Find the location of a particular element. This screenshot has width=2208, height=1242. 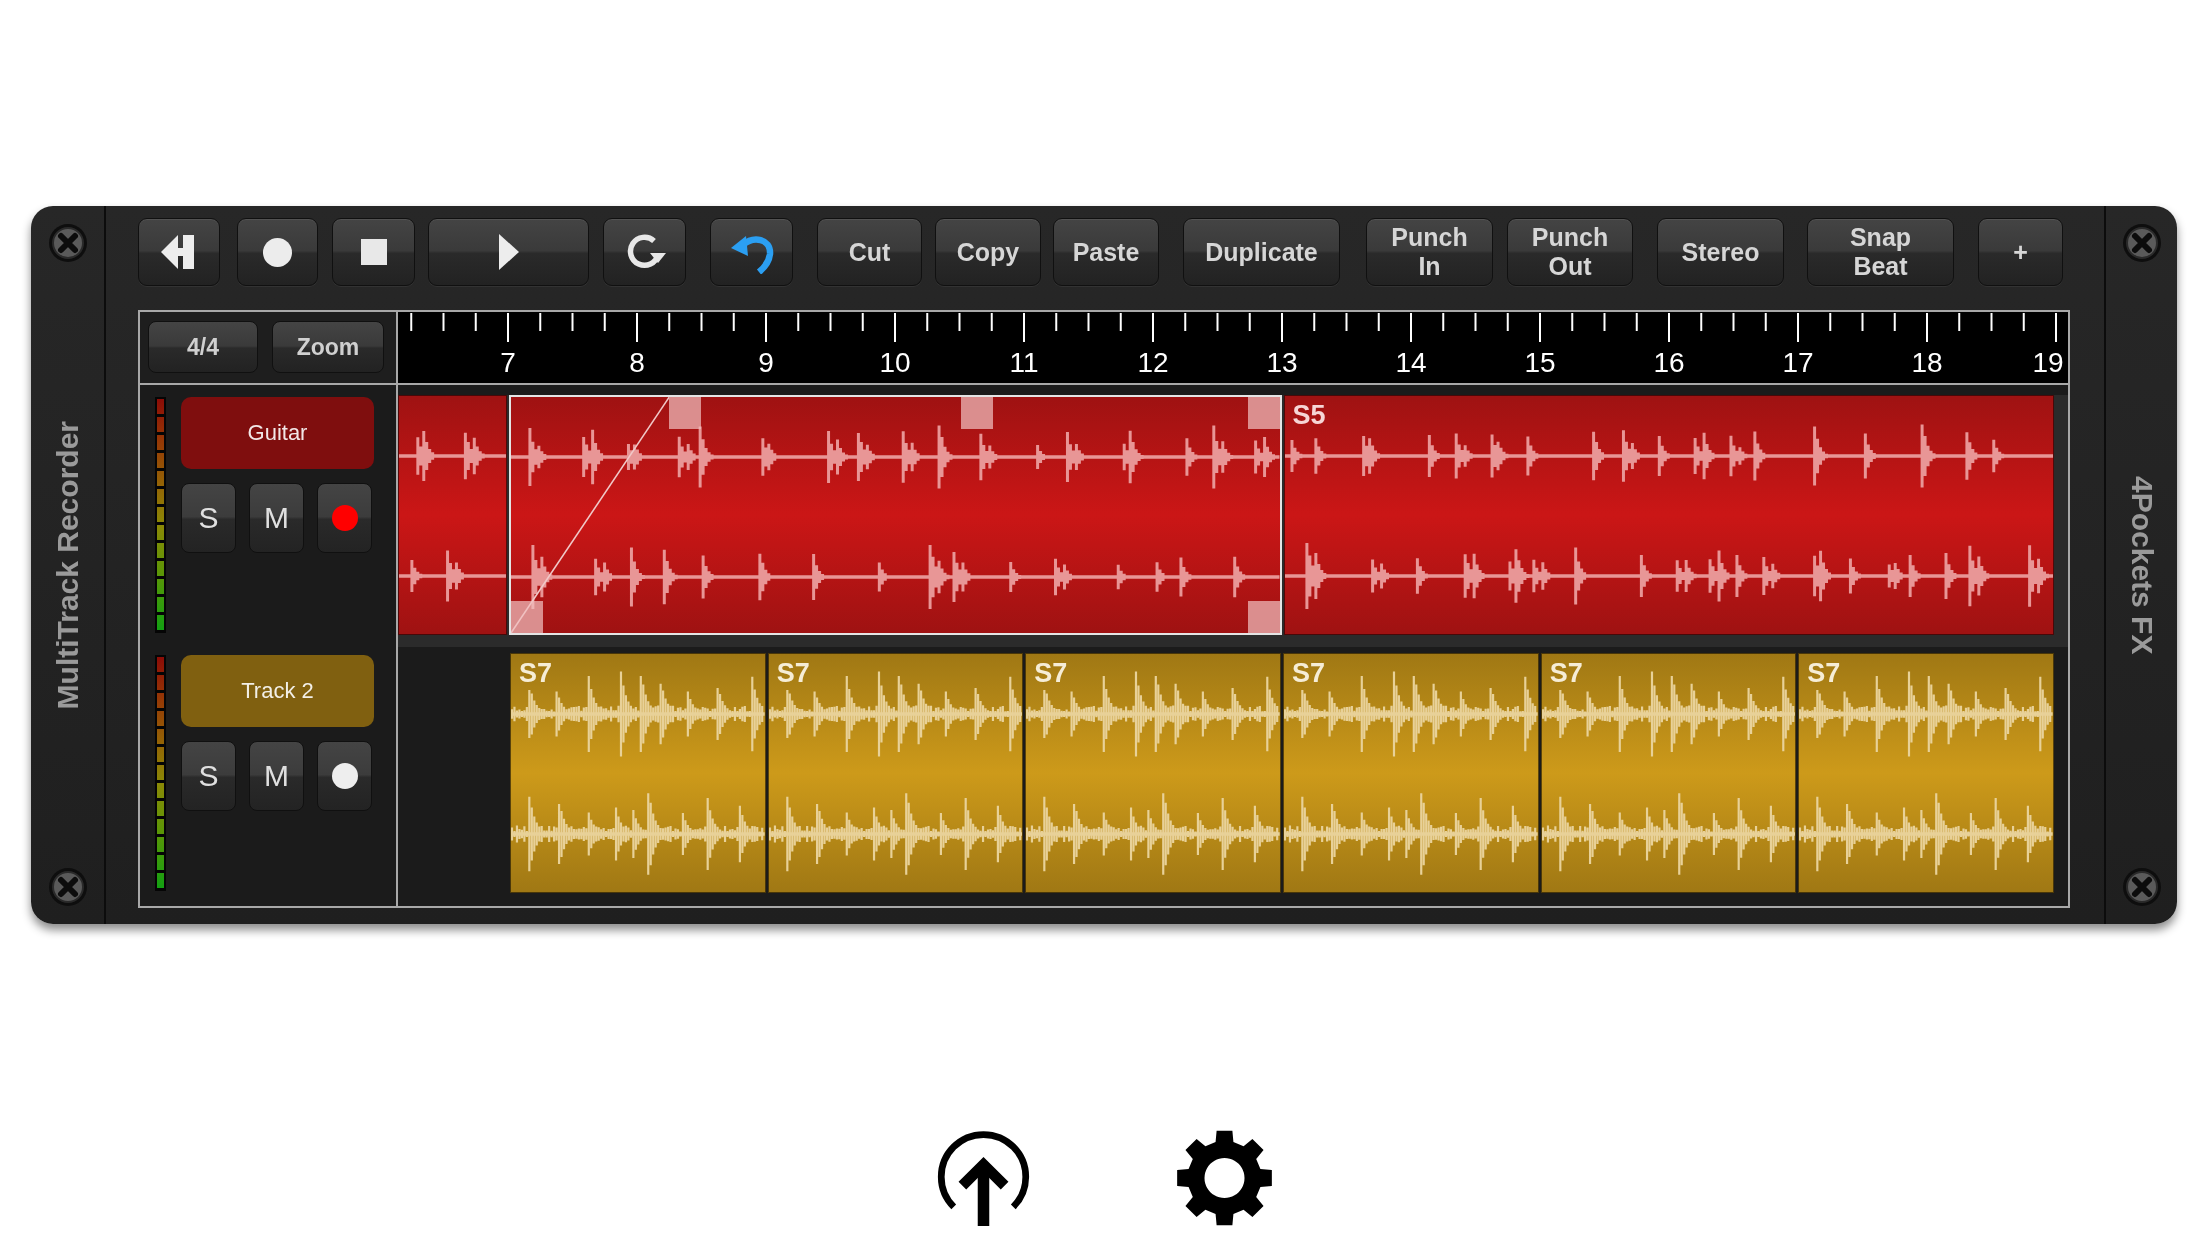

bar-number: 11 is located at coordinates (1024, 363).